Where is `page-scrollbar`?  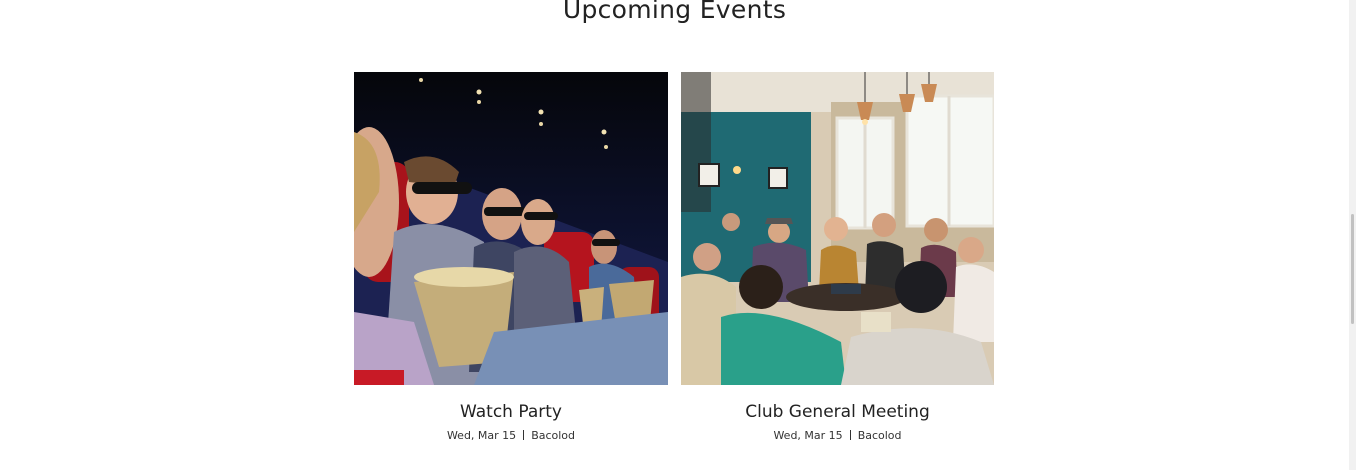
page-scrollbar is located at coordinates (1352, 235).